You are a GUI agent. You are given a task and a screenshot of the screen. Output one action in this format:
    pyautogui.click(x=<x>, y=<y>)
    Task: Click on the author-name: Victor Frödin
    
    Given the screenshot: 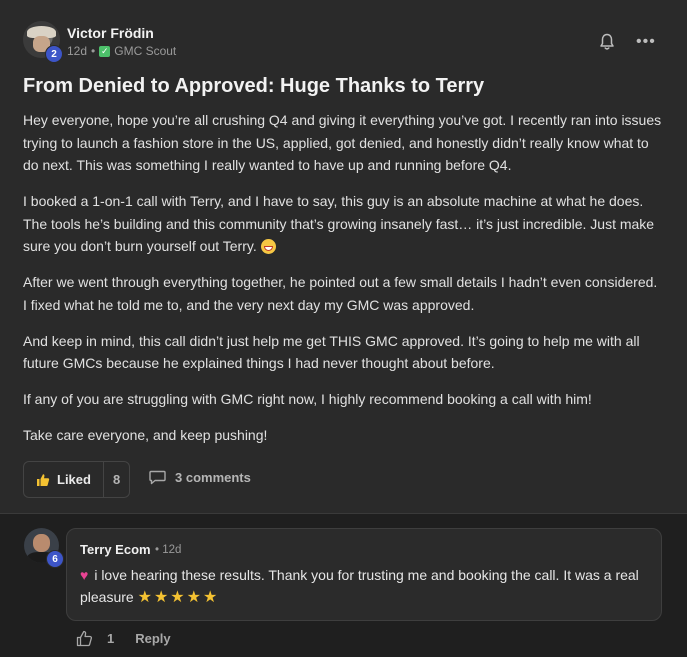 What is the action you would take?
    pyautogui.click(x=110, y=33)
    